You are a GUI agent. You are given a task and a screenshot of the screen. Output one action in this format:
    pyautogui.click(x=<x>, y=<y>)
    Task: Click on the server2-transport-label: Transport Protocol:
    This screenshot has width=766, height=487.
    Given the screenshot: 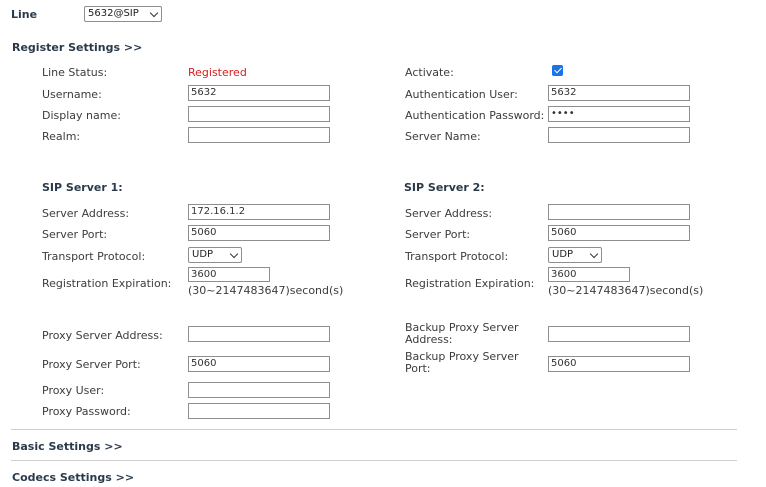 What is the action you would take?
    pyautogui.click(x=457, y=256)
    